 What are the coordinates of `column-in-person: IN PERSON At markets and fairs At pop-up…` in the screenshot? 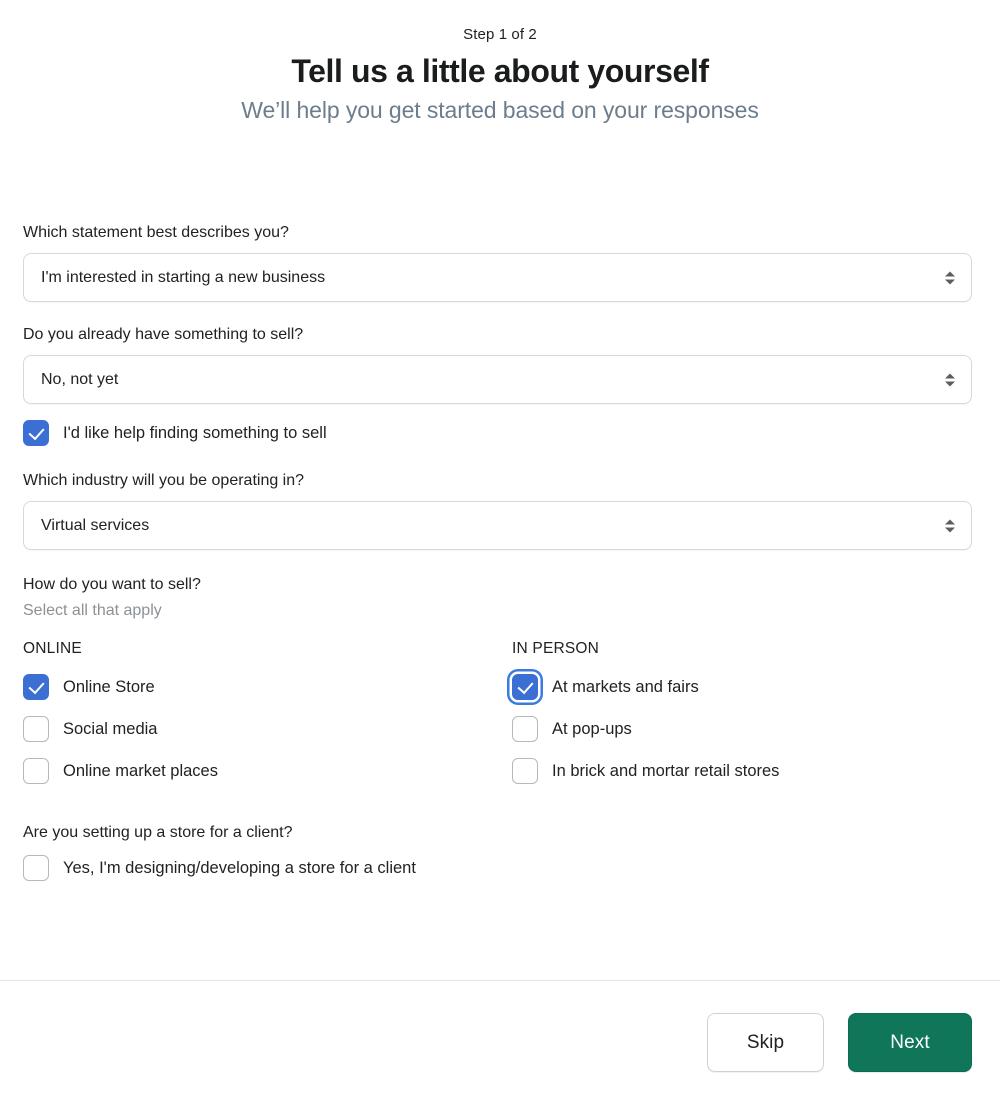 It's located at (756, 718).